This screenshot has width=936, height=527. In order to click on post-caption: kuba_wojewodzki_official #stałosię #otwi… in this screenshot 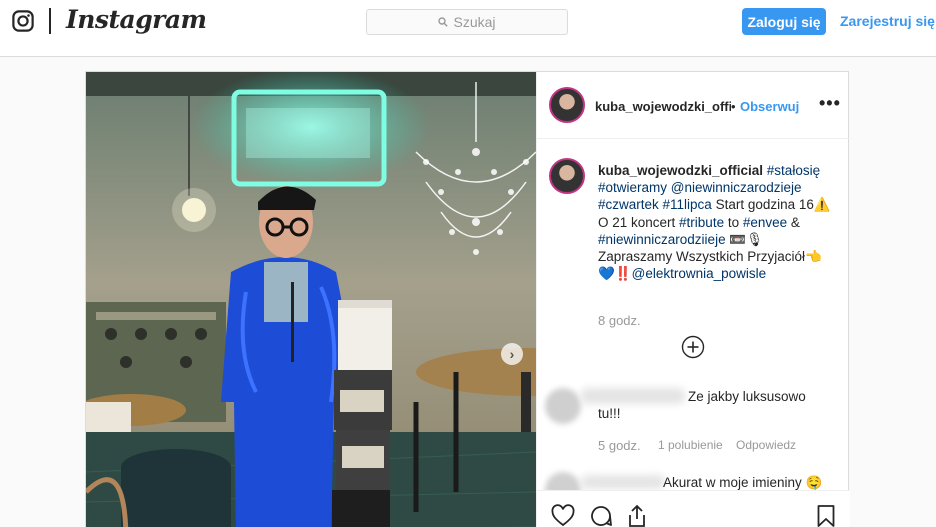, I will do `click(718, 222)`.